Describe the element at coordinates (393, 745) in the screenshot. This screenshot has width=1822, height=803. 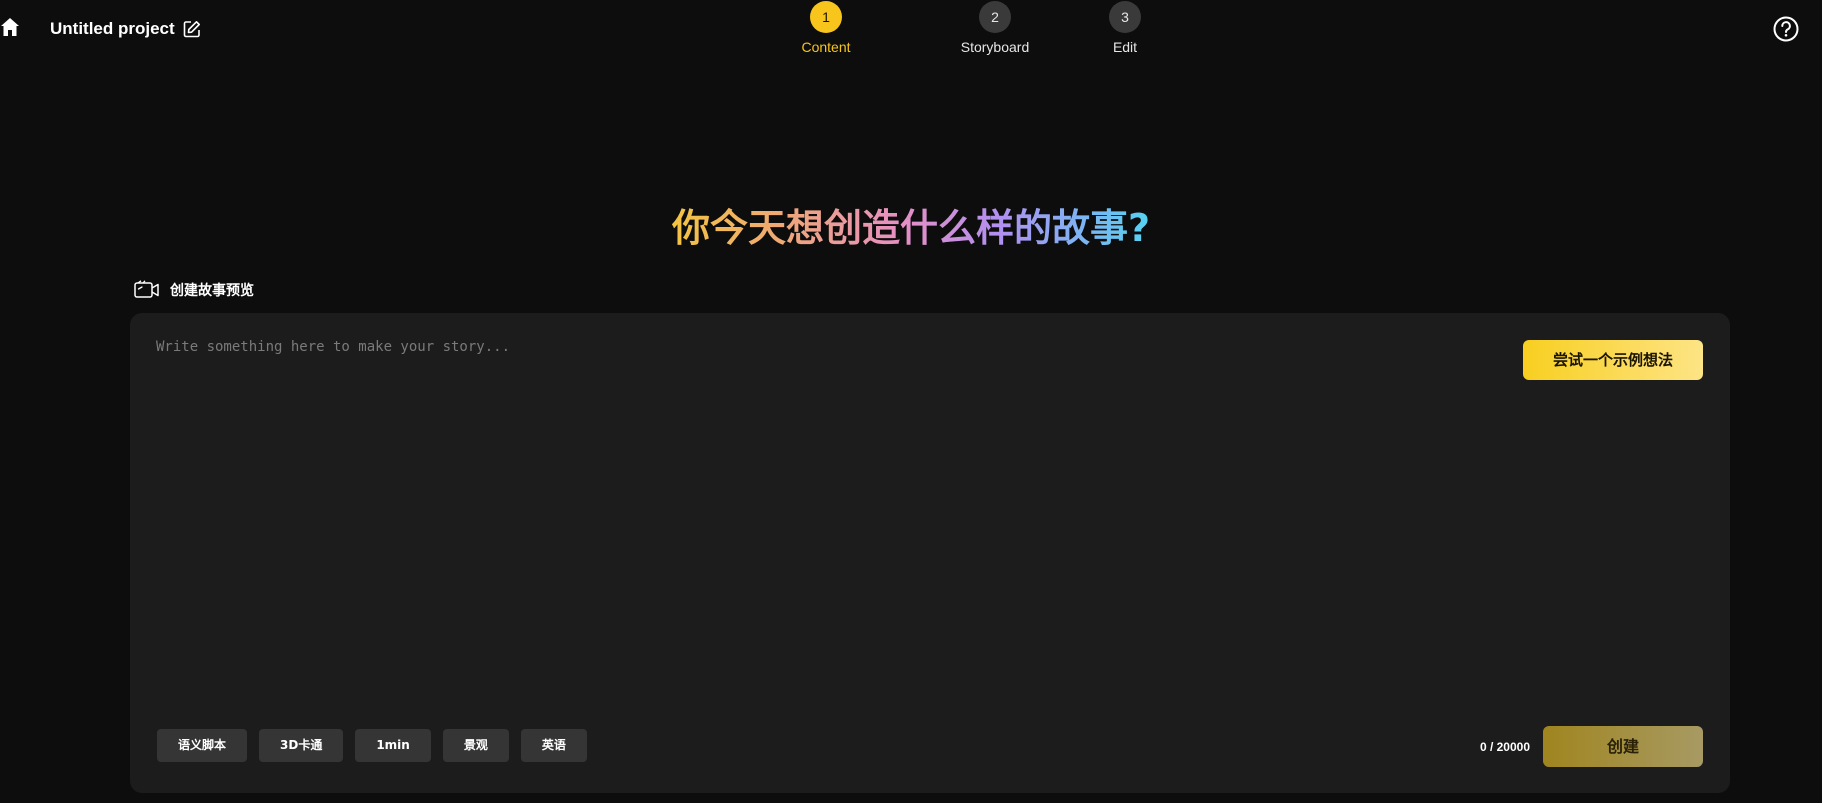
I see `tag-chip: 1min` at that location.